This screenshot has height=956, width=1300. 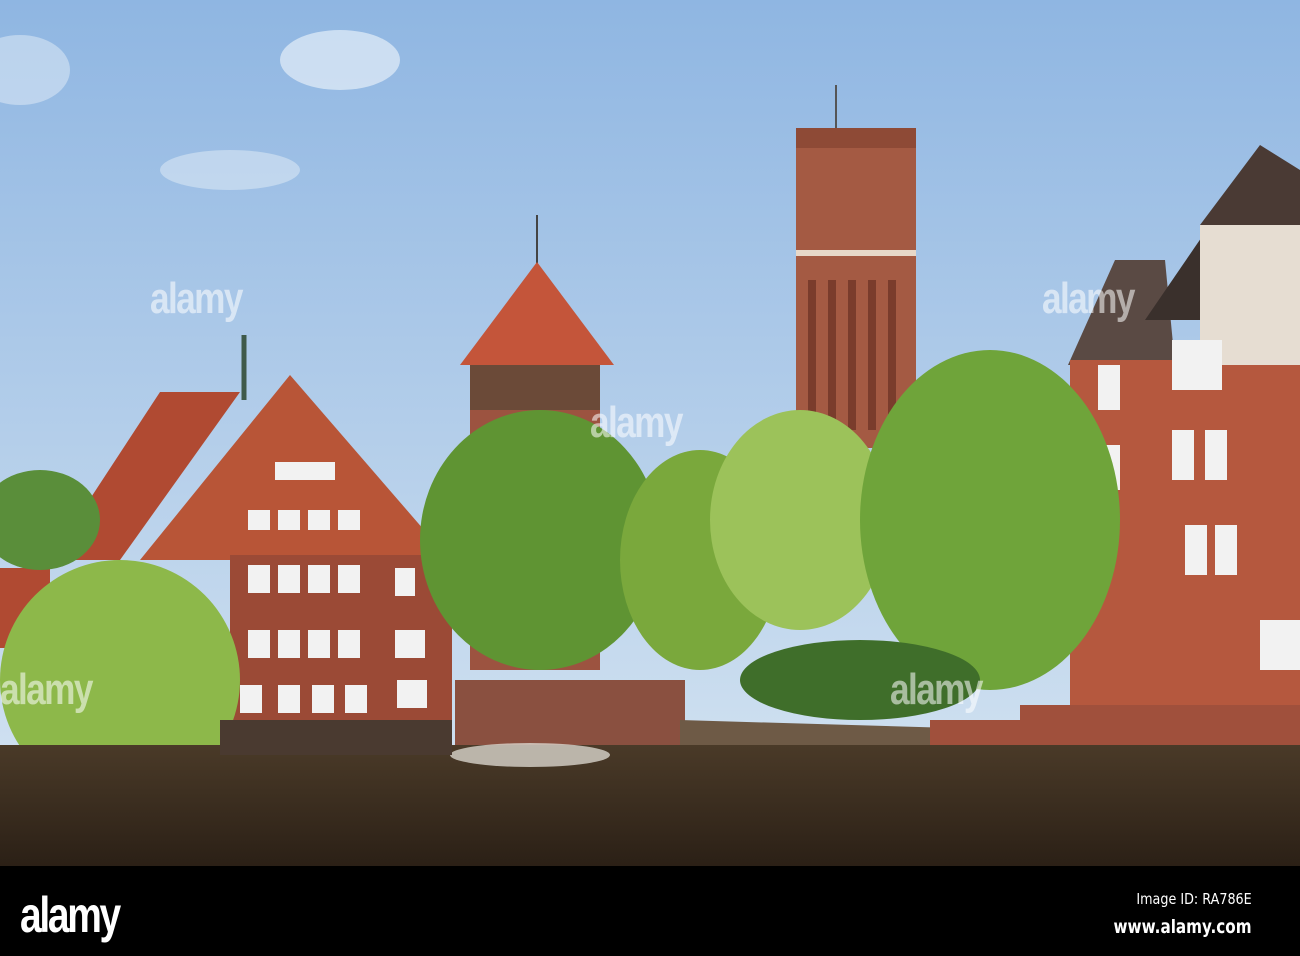 I want to click on footer-bar: alamy Image ID: RA786E www.alamy.com, so click(x=650, y=911).